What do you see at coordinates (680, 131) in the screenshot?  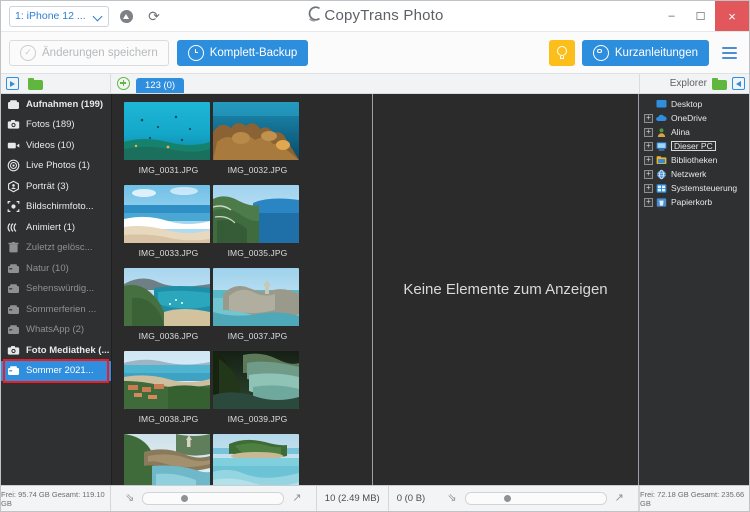 I see `tree-node-label: Alina` at bounding box center [680, 131].